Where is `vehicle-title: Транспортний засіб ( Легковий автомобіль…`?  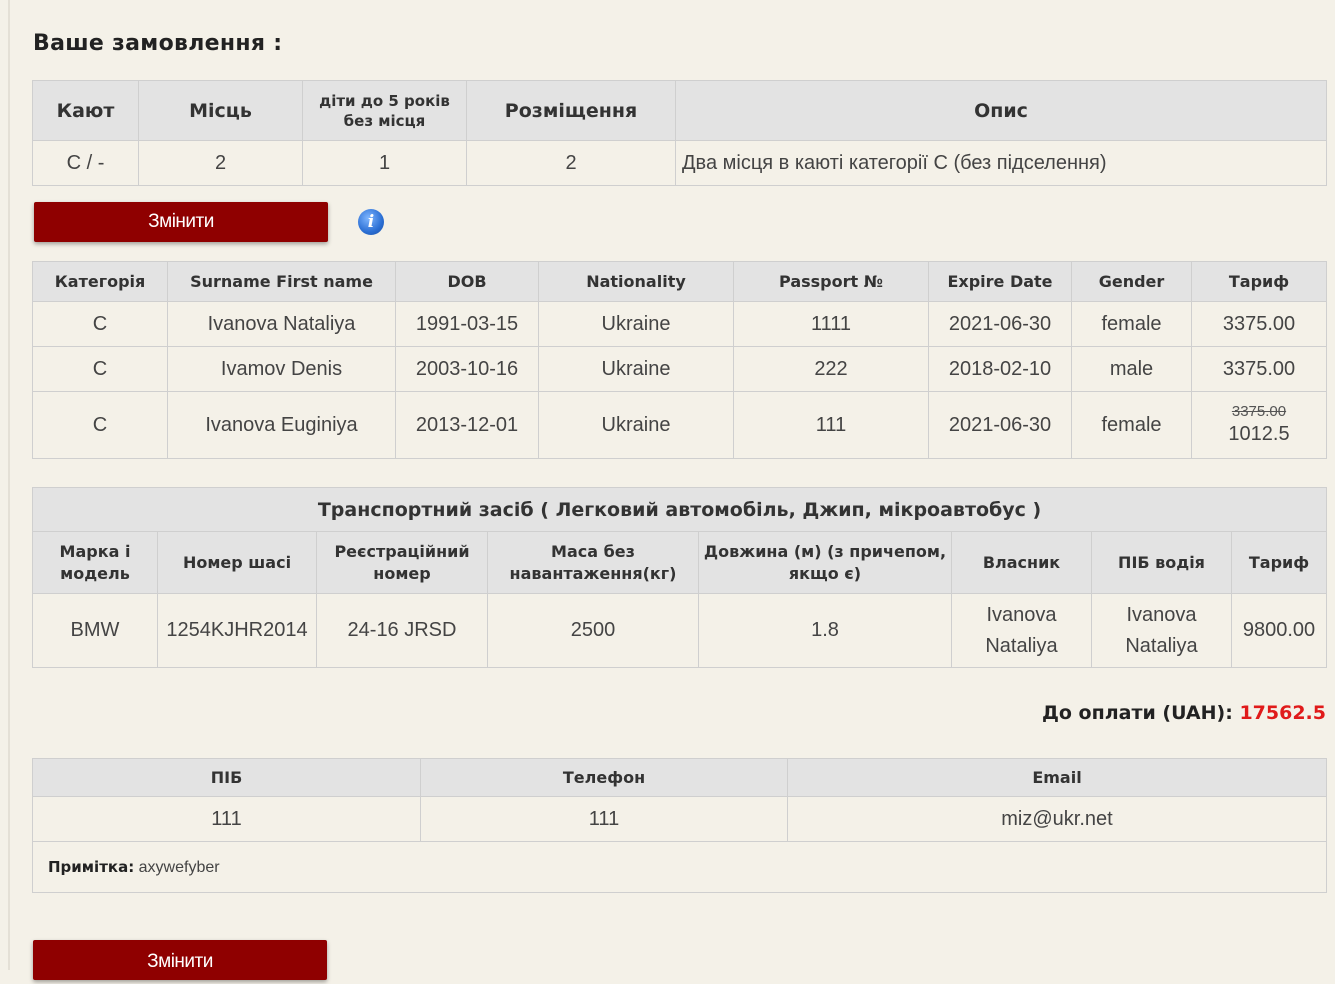 vehicle-title: Транспортний засіб ( Легковий автомобіль… is located at coordinates (679, 509).